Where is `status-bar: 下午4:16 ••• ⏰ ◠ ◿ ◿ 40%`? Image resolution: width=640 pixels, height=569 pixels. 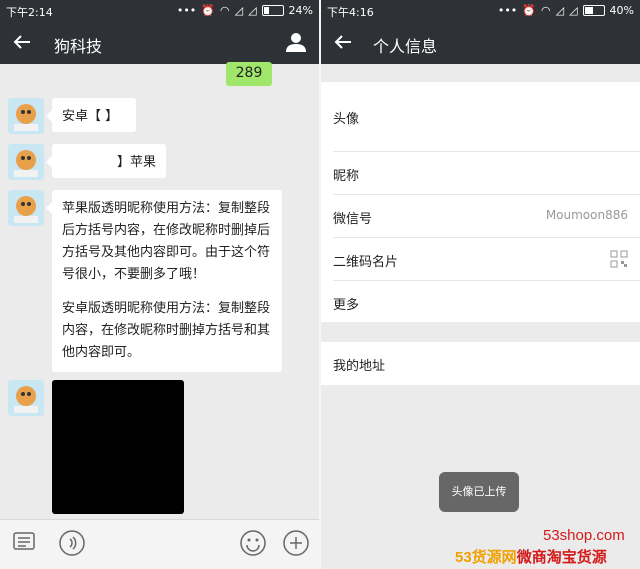 status-bar: 下午4:16 ••• ⏰ ◠ ◿ ◿ 40% is located at coordinates (480, 11).